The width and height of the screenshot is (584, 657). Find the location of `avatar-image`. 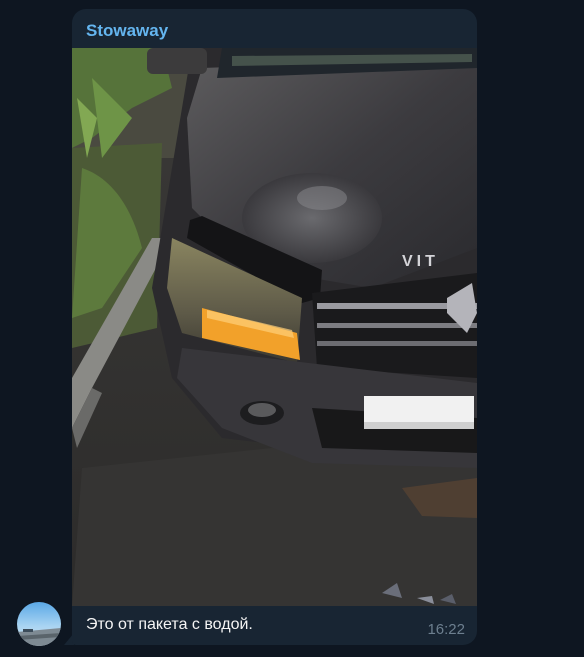

avatar-image is located at coordinates (39, 624).